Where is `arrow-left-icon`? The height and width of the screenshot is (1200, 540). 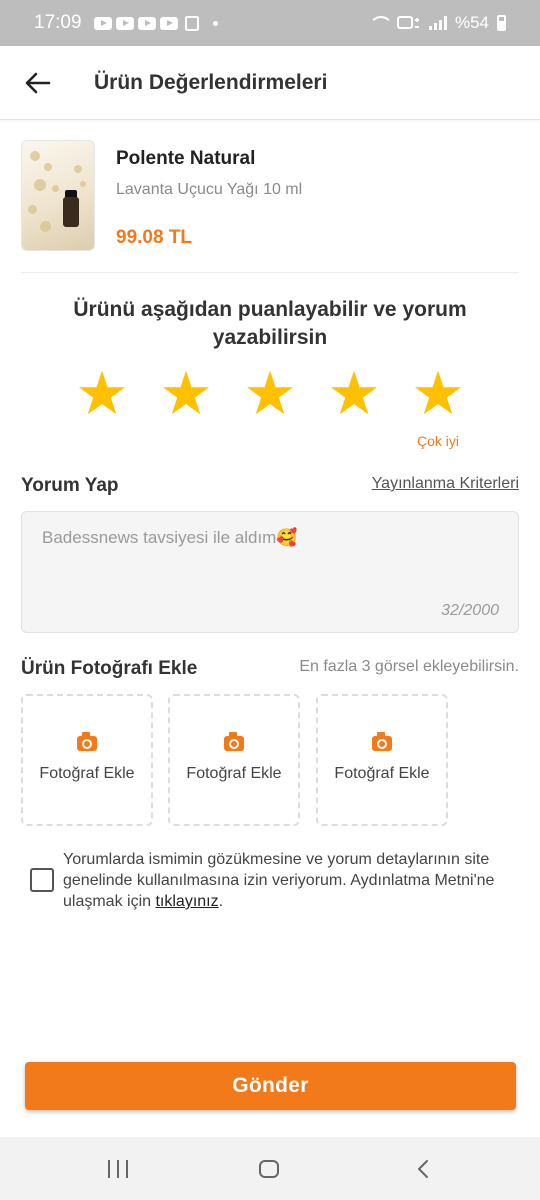 arrow-left-icon is located at coordinates (38, 82).